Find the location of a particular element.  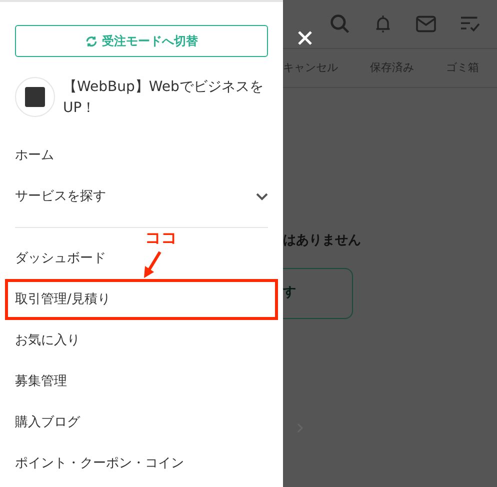

annotation-label: ココ is located at coordinates (161, 238).